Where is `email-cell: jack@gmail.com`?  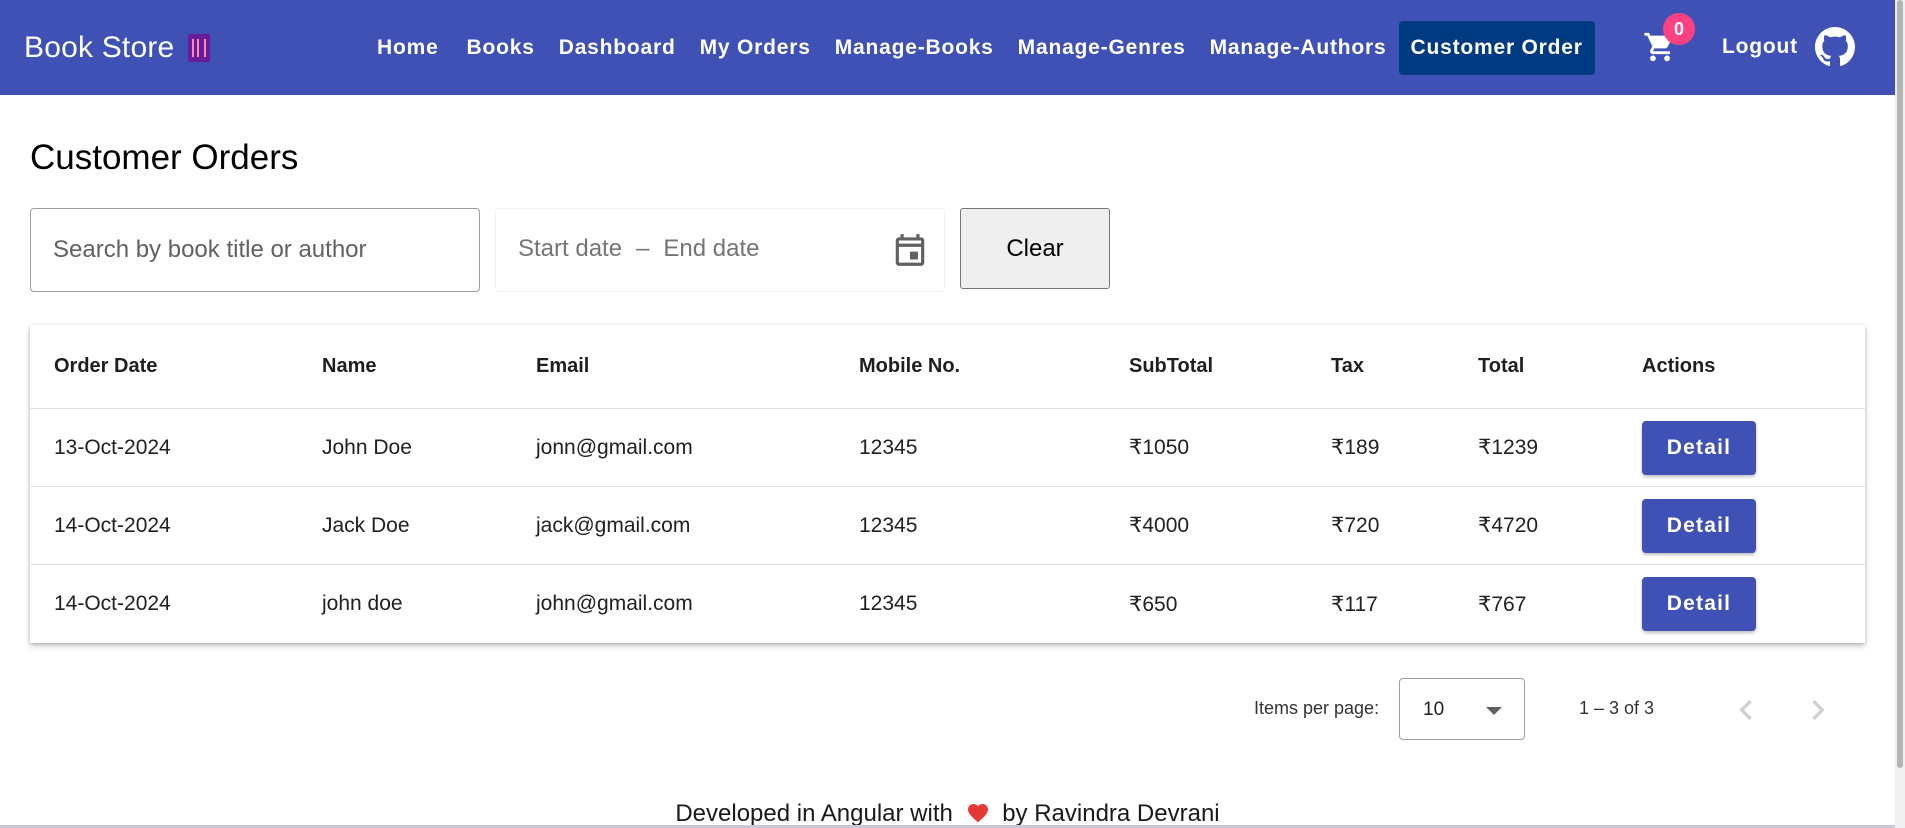 email-cell: jack@gmail.com is located at coordinates (613, 525).